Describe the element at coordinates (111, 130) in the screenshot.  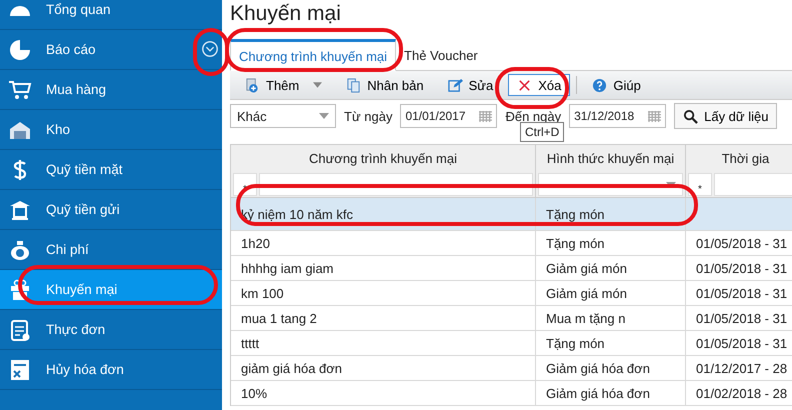
I see `sidebar-item: Kho` at that location.